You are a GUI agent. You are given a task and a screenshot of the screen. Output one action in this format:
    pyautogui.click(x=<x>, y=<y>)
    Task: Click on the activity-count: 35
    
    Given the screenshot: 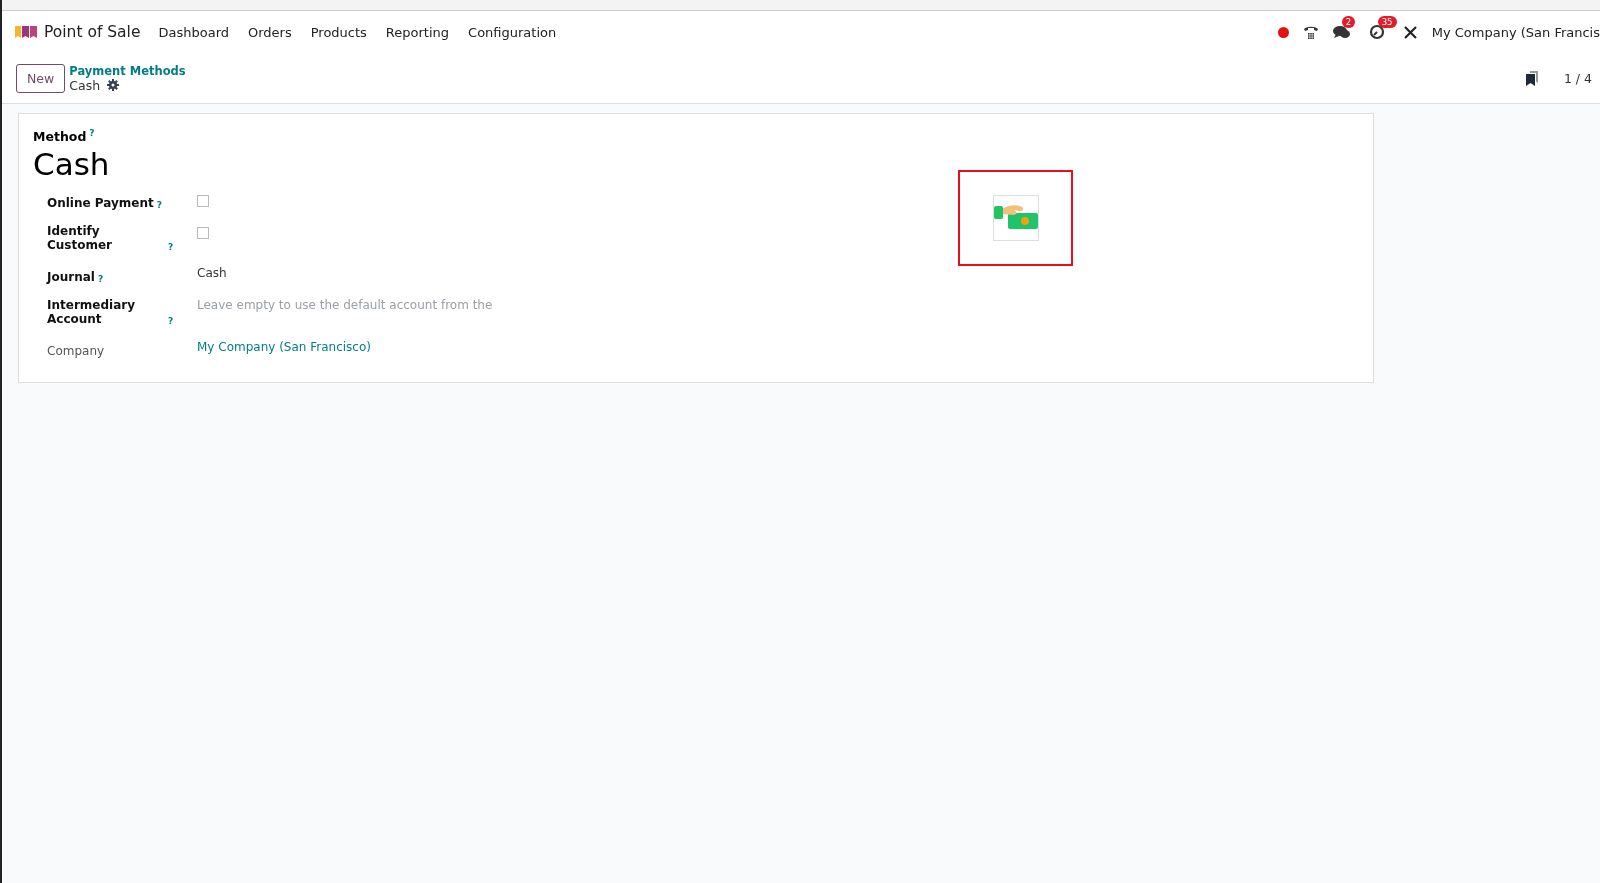 What is the action you would take?
    pyautogui.click(x=1387, y=22)
    